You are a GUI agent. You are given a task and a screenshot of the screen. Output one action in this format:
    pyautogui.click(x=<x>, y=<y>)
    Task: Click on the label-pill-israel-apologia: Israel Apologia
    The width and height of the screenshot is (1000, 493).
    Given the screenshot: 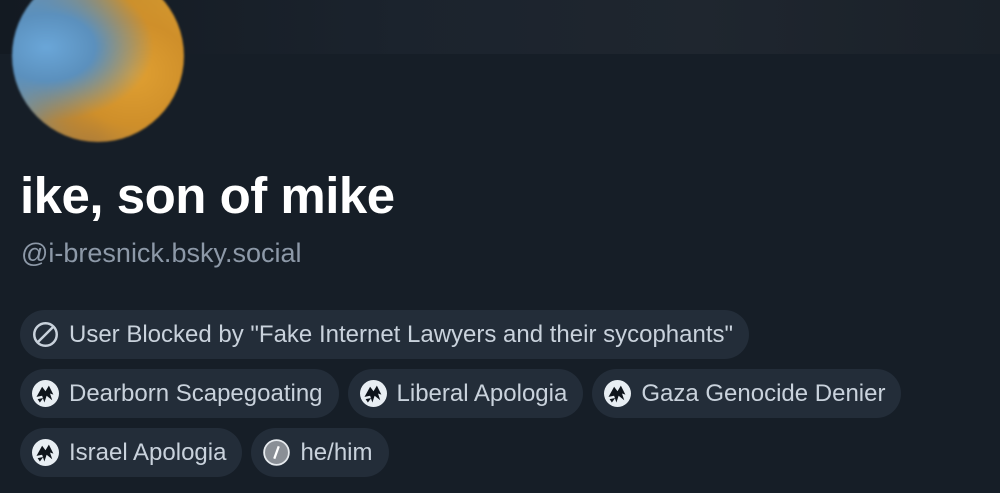 What is the action you would take?
    pyautogui.click(x=131, y=452)
    